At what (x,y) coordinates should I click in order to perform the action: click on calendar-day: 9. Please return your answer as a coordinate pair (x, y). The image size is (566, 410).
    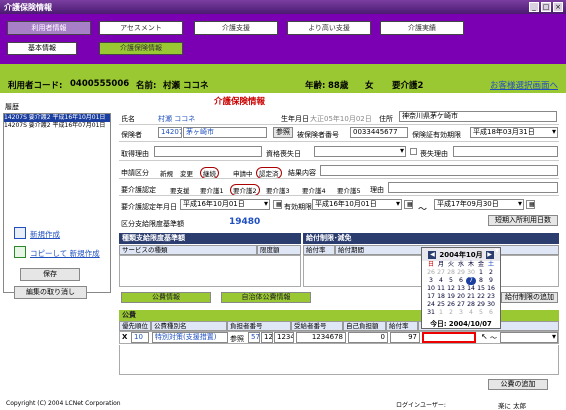
    Looking at the image, I should click on (491, 281).